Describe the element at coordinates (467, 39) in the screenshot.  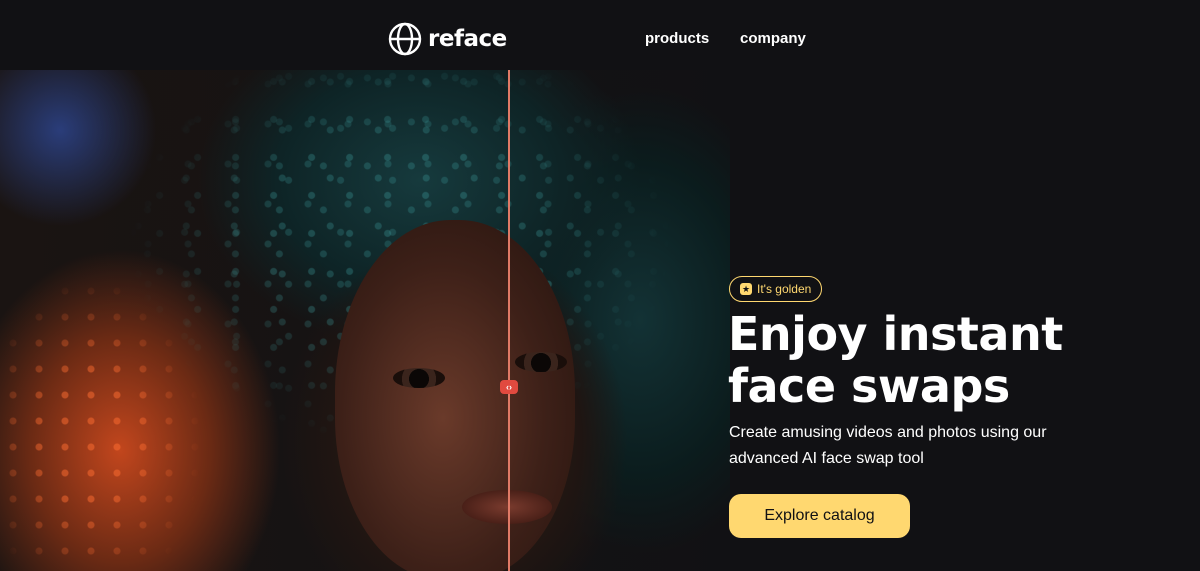
I see `logo-text: reface` at that location.